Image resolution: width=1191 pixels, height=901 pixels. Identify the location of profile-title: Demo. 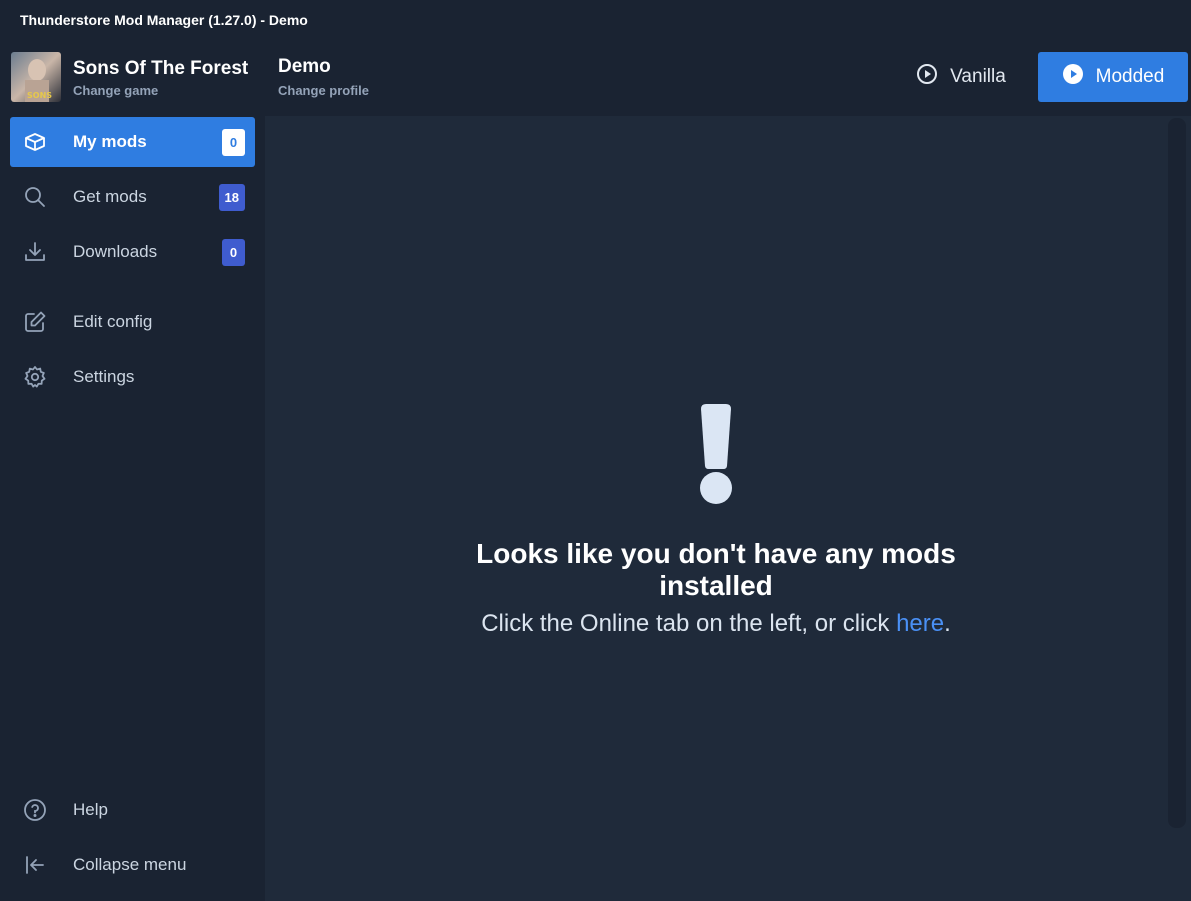
(304, 66).